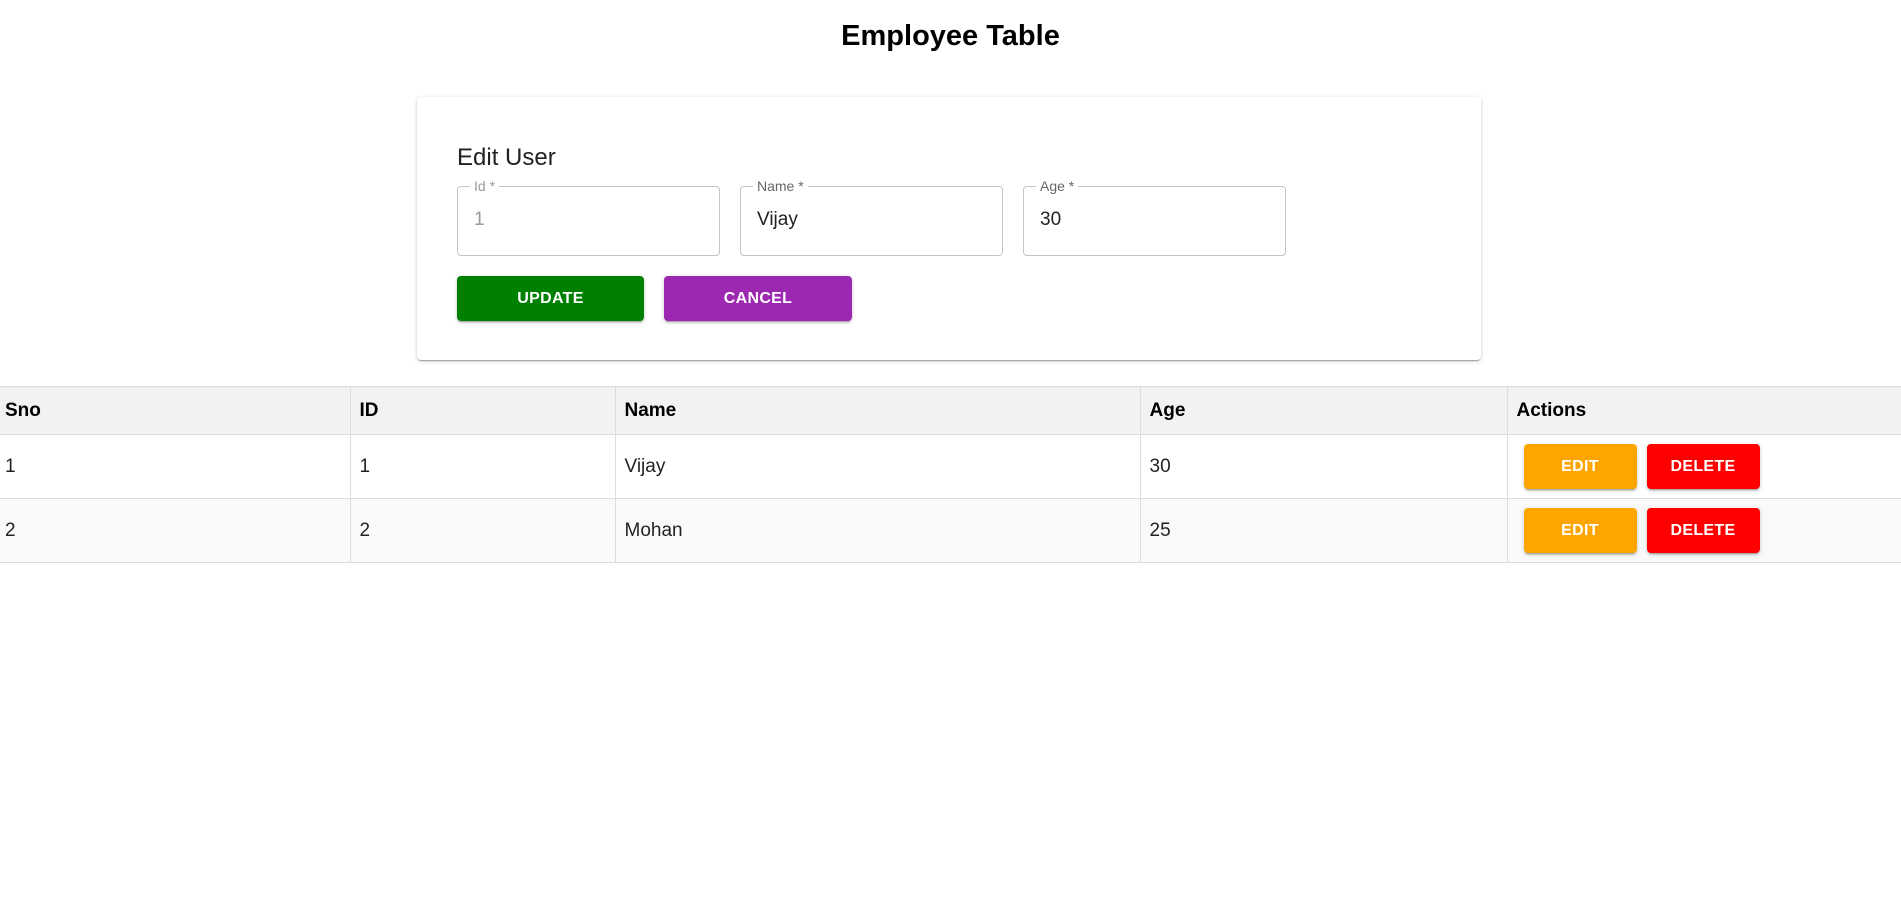  Describe the element at coordinates (550, 298) in the screenshot. I see `update-button: UPDATE` at that location.